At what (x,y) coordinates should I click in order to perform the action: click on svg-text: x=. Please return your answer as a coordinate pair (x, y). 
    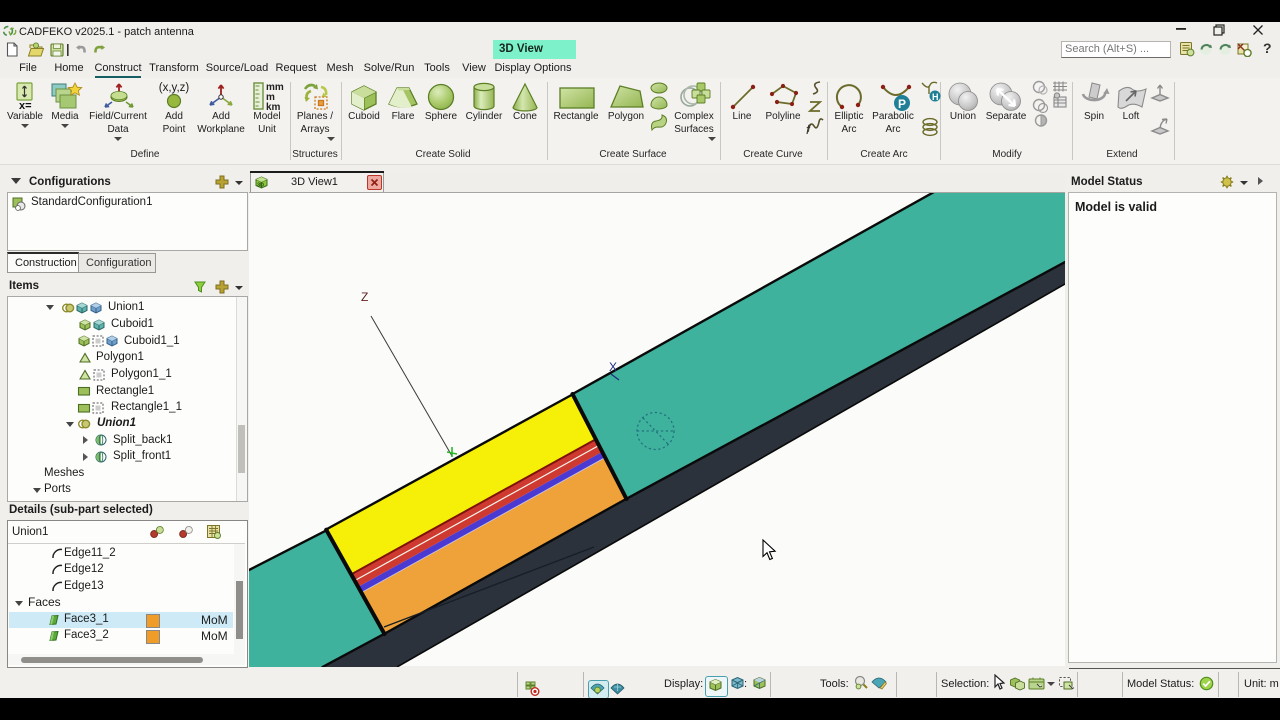
    Looking at the image, I should click on (25, 105).